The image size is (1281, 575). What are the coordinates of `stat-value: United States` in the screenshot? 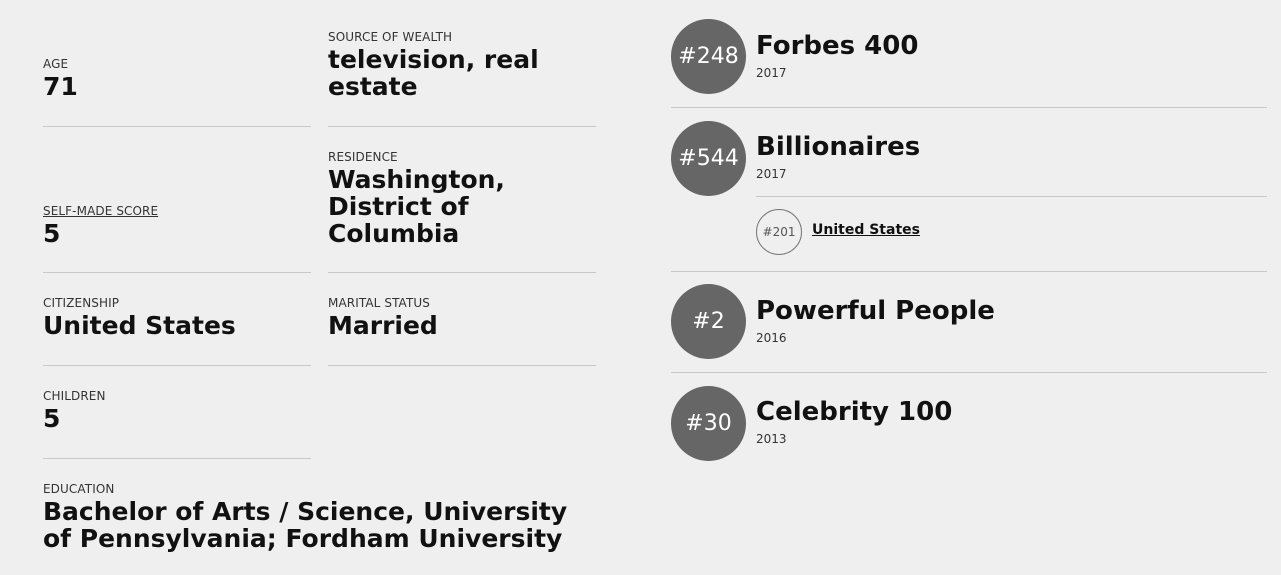 It's located at (139, 325).